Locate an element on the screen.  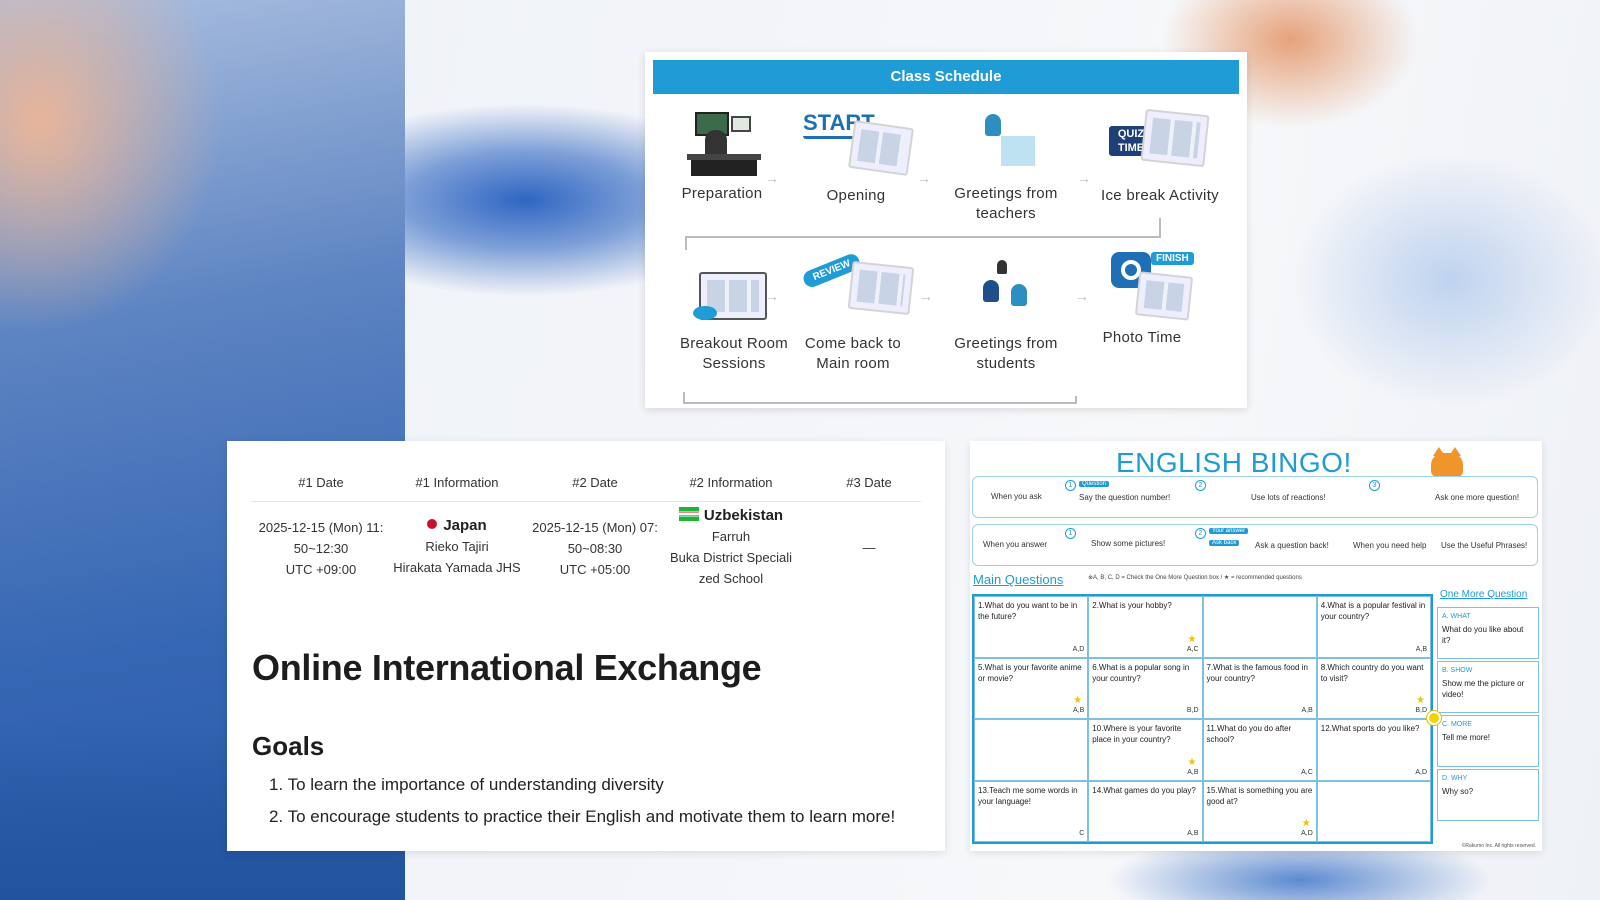
side-box-what: A. WHAT What do you like about it? is located at coordinates (1488, 633).